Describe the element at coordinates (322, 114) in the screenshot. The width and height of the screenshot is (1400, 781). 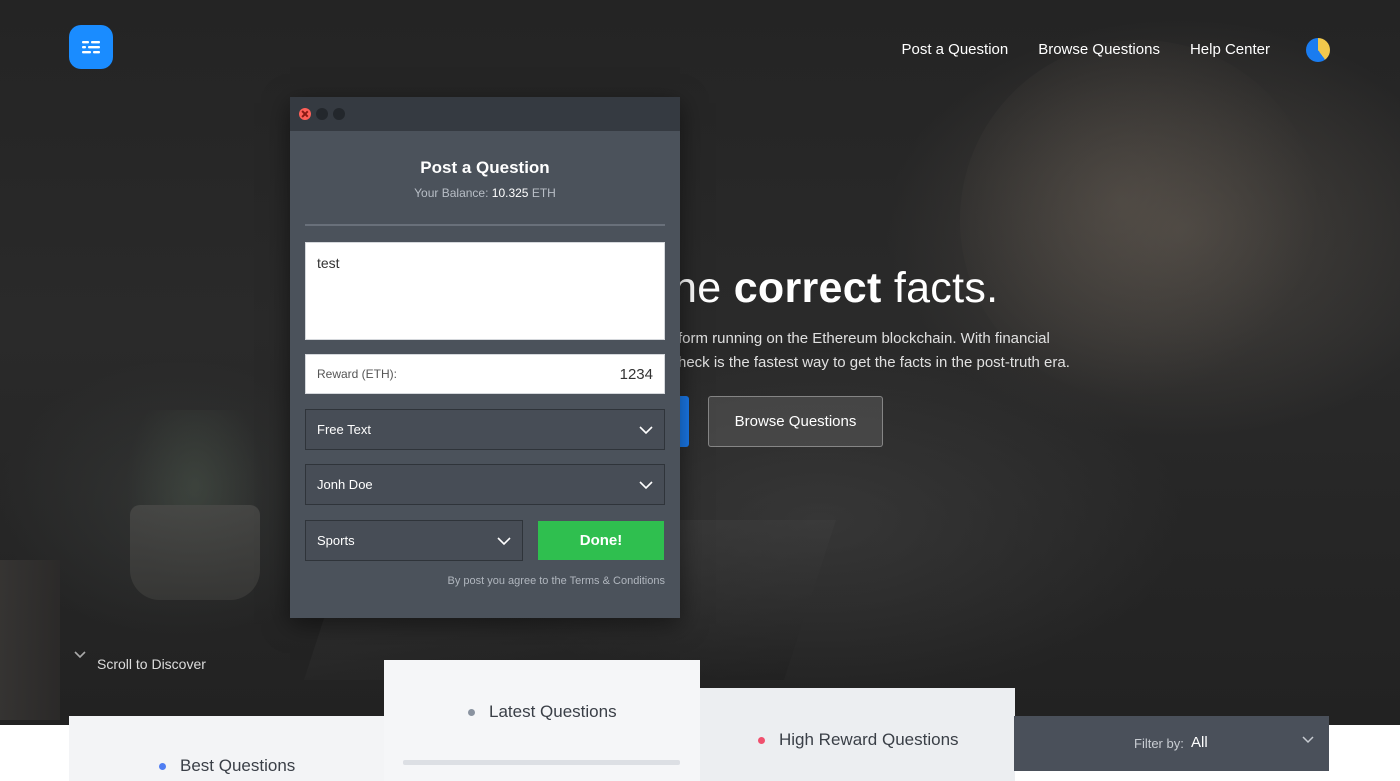
I see `minimize-window-icon` at that location.